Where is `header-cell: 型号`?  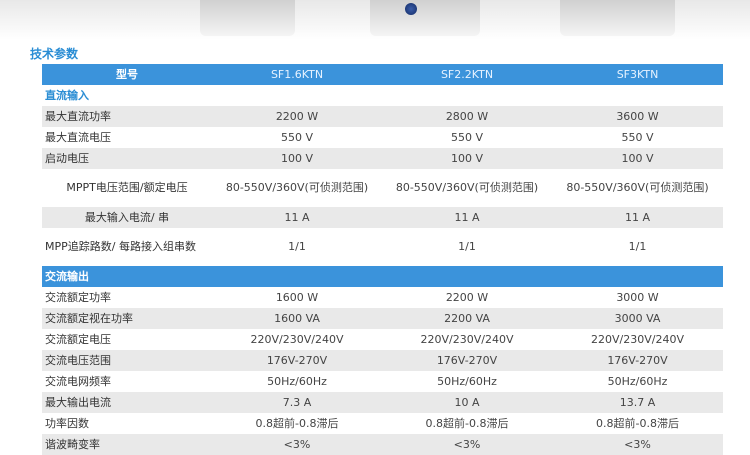
header-cell: 型号 is located at coordinates (127, 74).